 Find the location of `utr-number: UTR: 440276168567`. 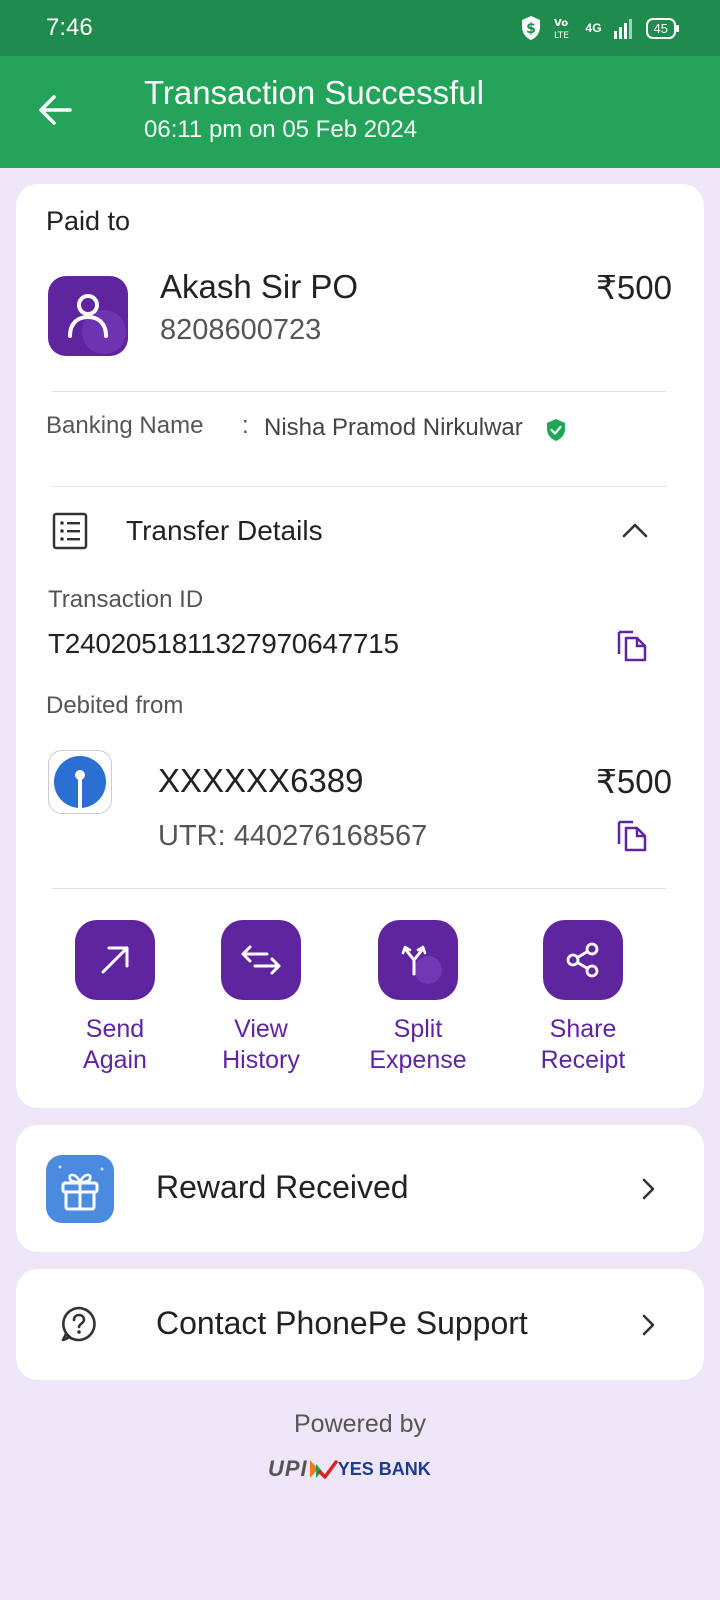

utr-number: UTR: 440276168567 is located at coordinates (293, 836).